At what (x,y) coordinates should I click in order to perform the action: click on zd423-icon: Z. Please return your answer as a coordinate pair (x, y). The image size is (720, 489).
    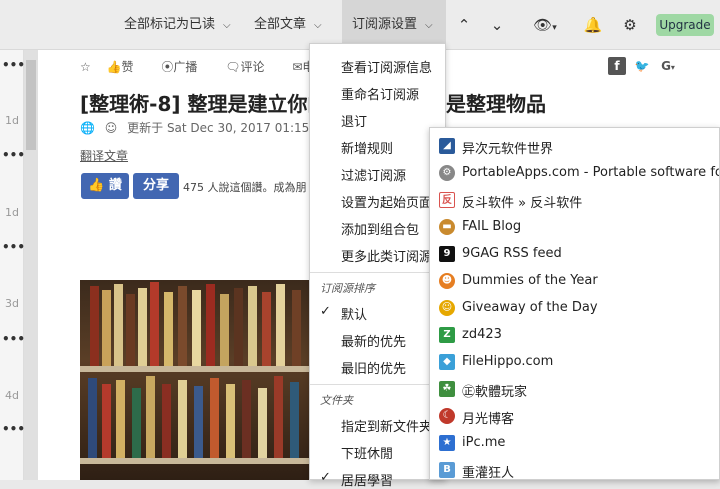
    Looking at the image, I should click on (447, 335).